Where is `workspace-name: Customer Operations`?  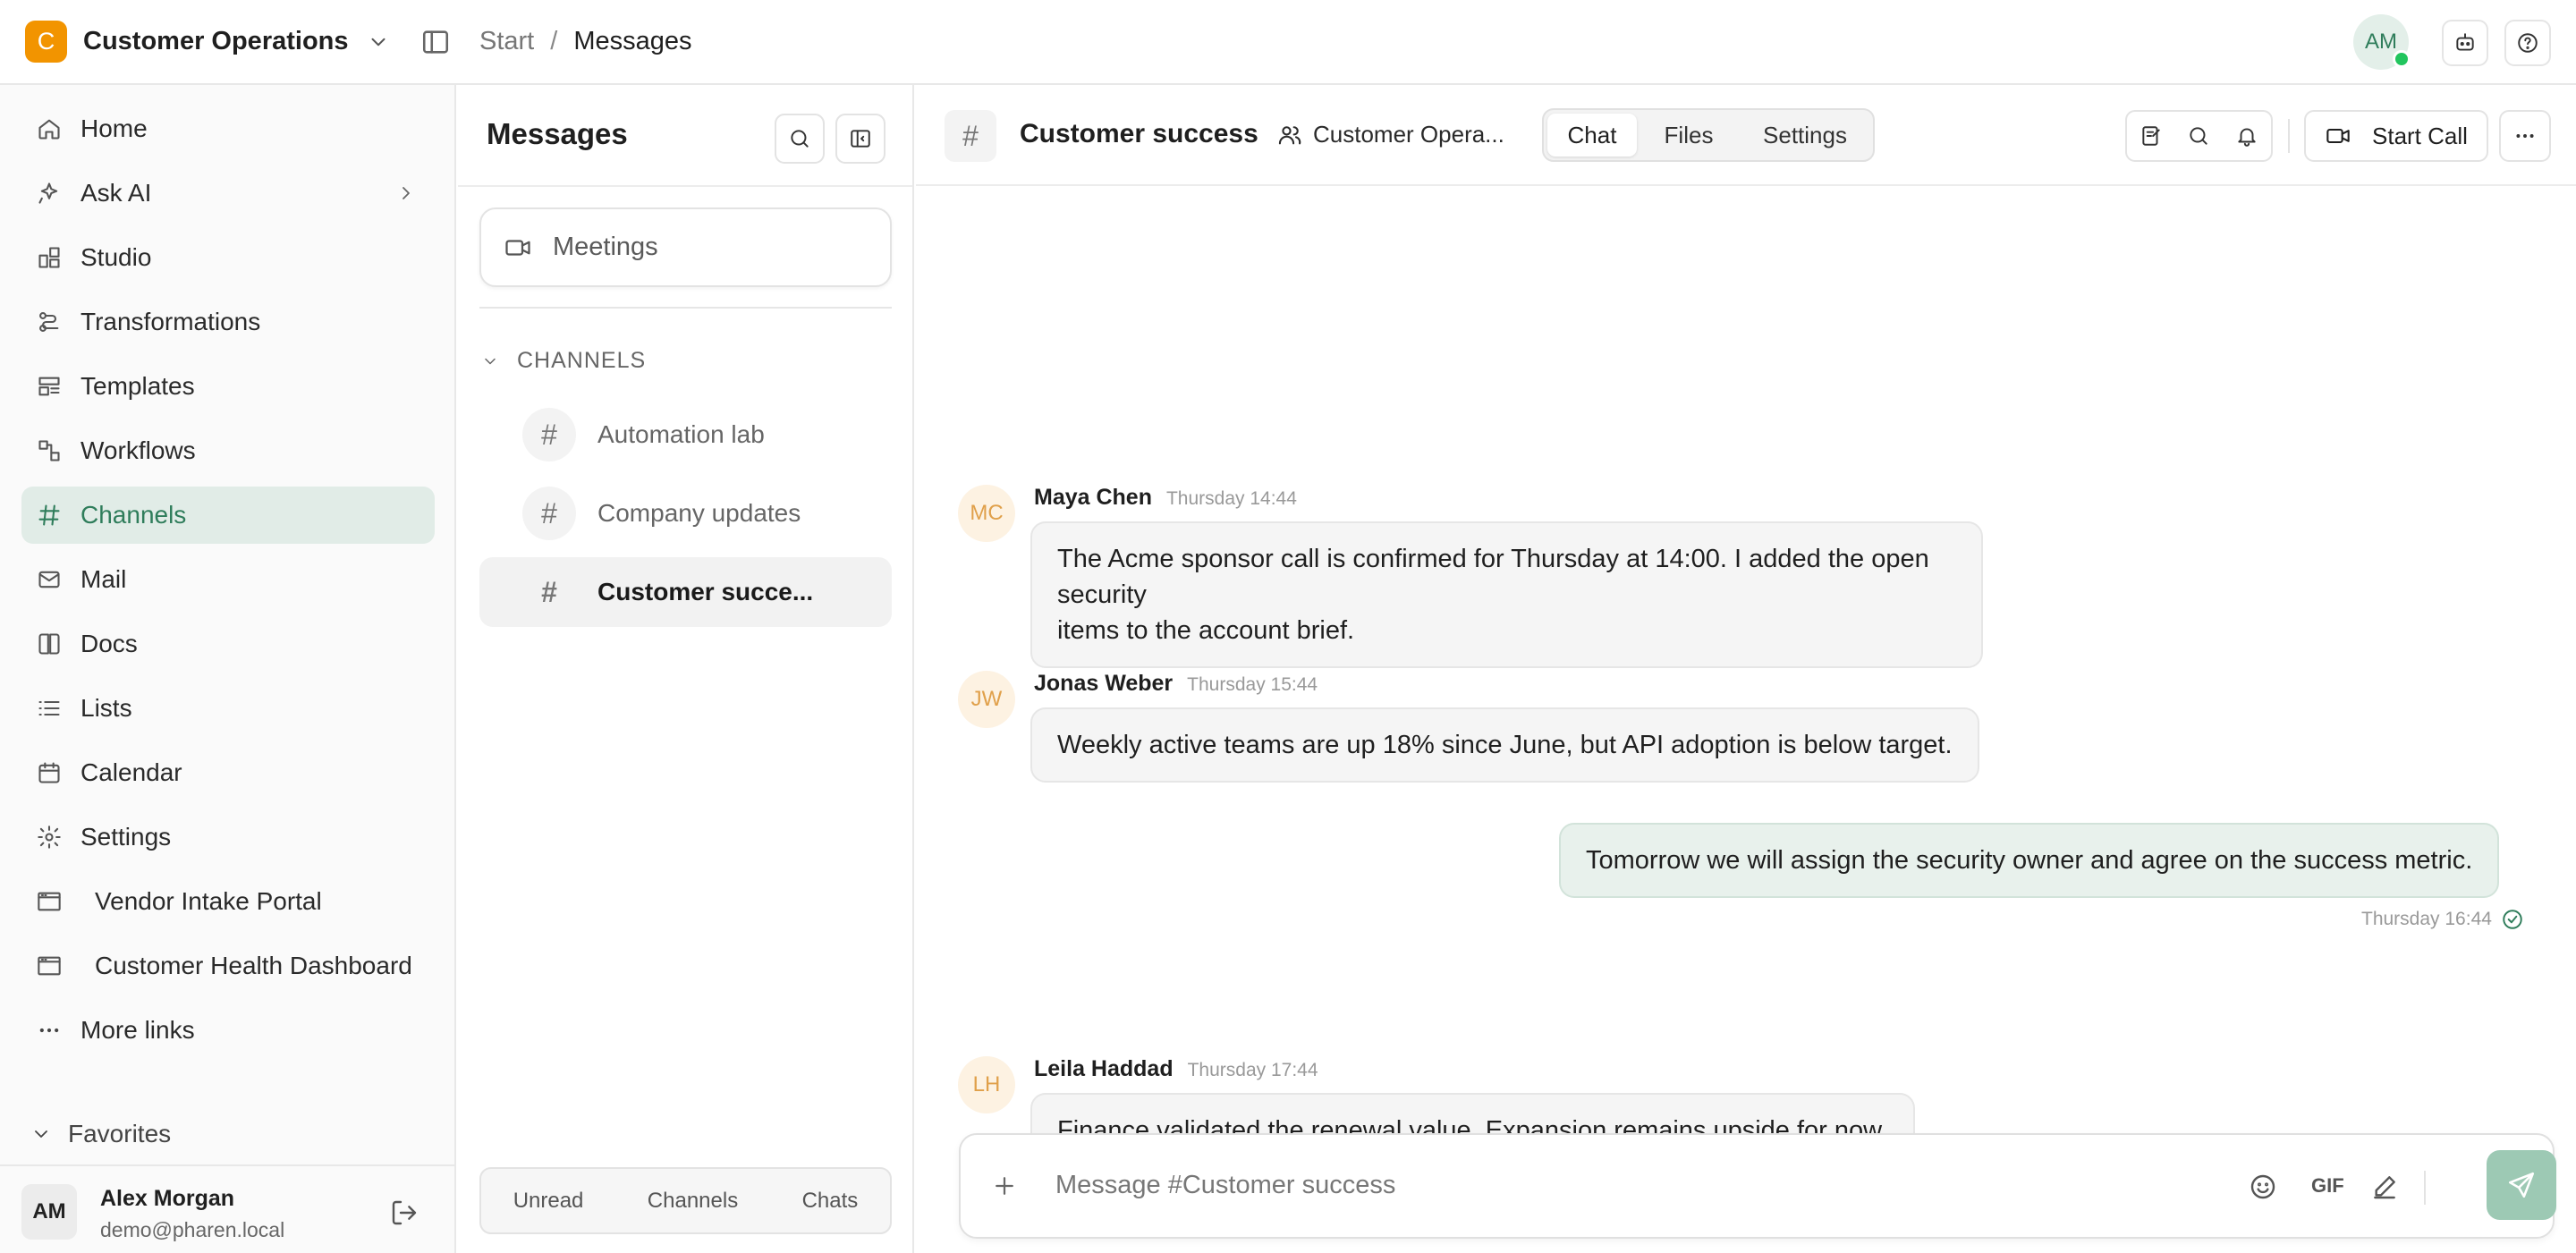
workspace-name: Customer Operations is located at coordinates (216, 41).